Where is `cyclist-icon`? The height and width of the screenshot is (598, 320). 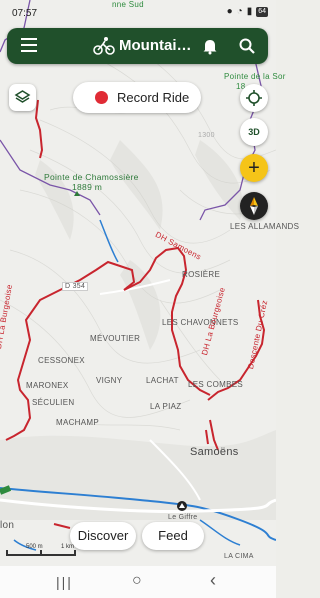 cyclist-icon is located at coordinates (104, 46).